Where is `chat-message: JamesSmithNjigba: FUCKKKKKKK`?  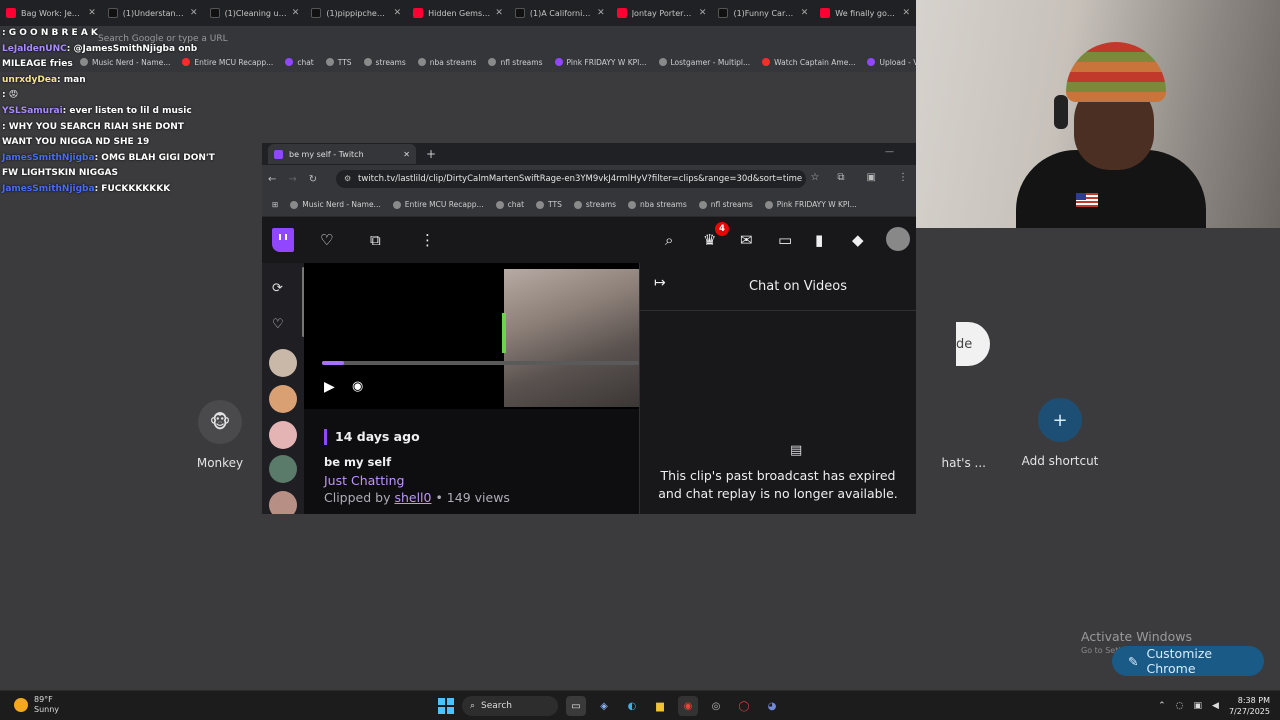 chat-message: JamesSmithNjigba: FUCKKKKKKK is located at coordinates (127, 190).